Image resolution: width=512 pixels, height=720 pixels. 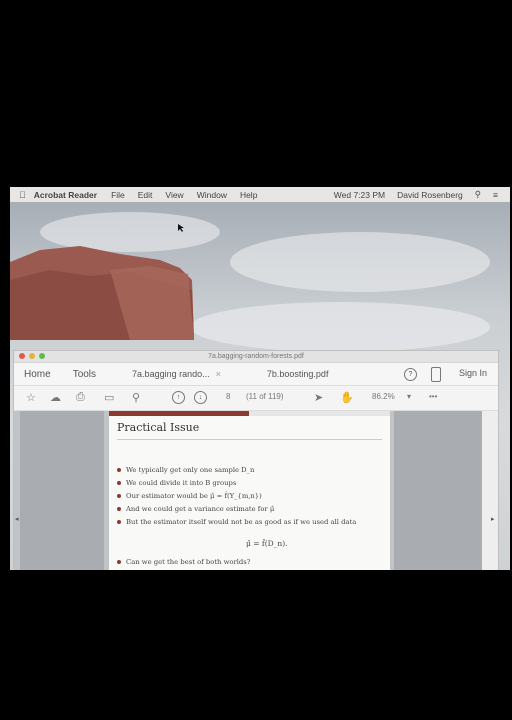 What do you see at coordinates (179, 413) in the screenshot?
I see `slide-header-bar` at bounding box center [179, 413].